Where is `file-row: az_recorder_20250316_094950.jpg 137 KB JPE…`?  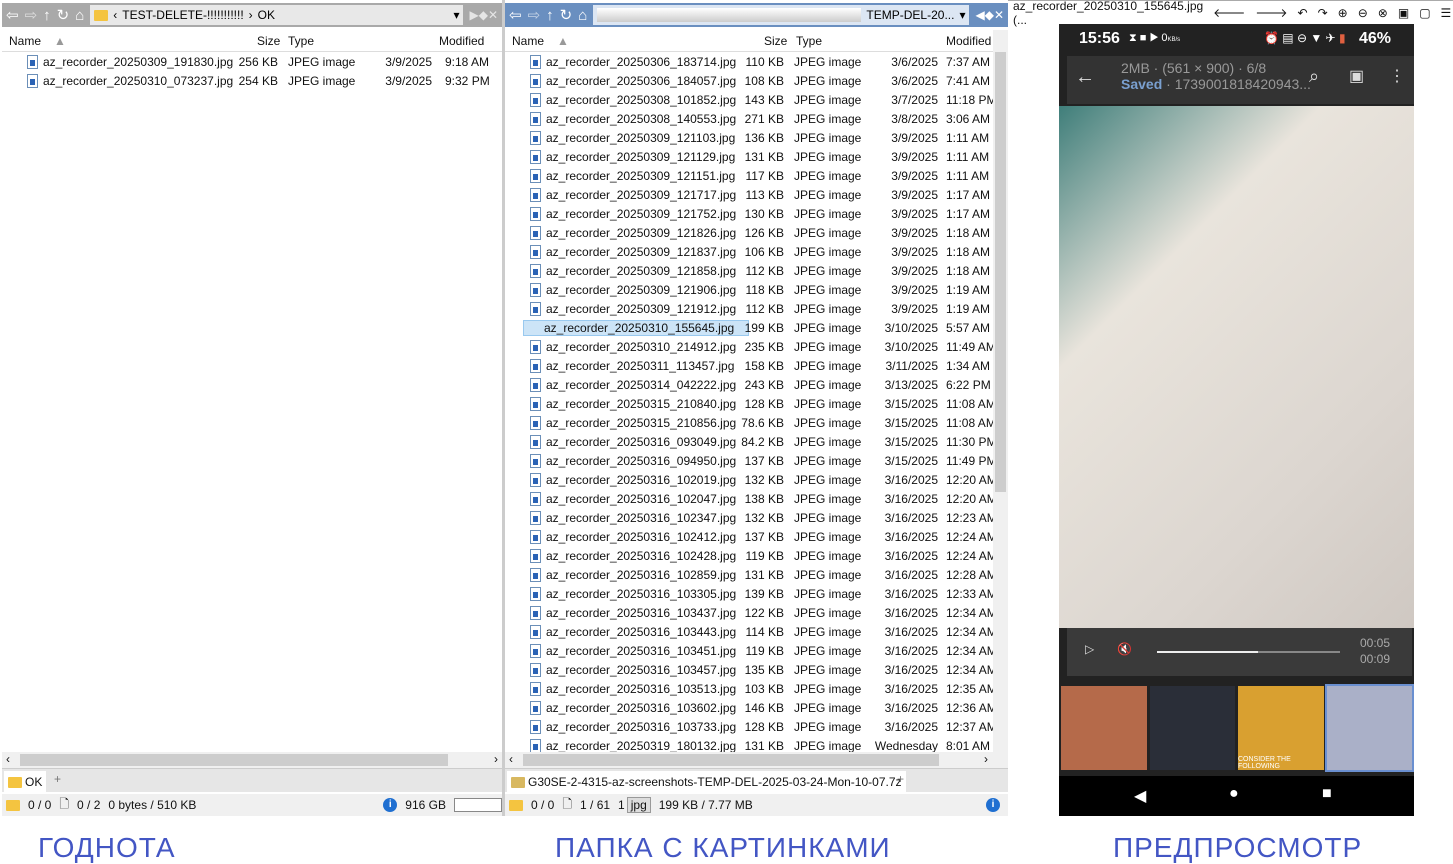
file-row: az_recorder_20250316_094950.jpg 137 KB JPE… is located at coordinates (749, 461).